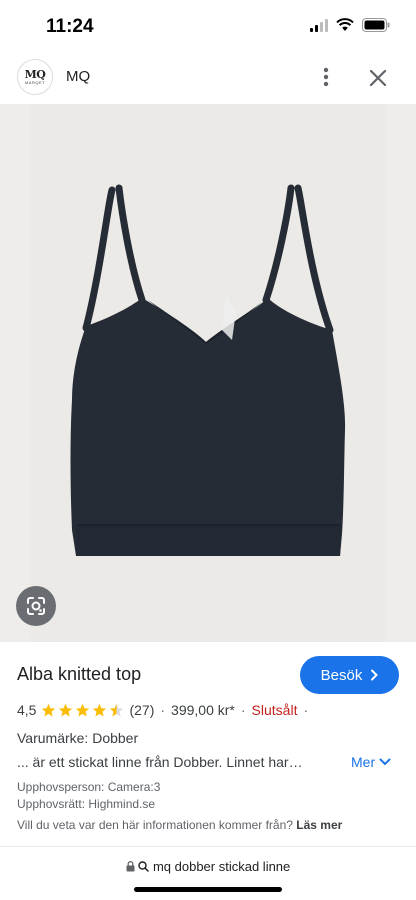  Describe the element at coordinates (144, 866) in the screenshot. I see `search-icon` at that location.